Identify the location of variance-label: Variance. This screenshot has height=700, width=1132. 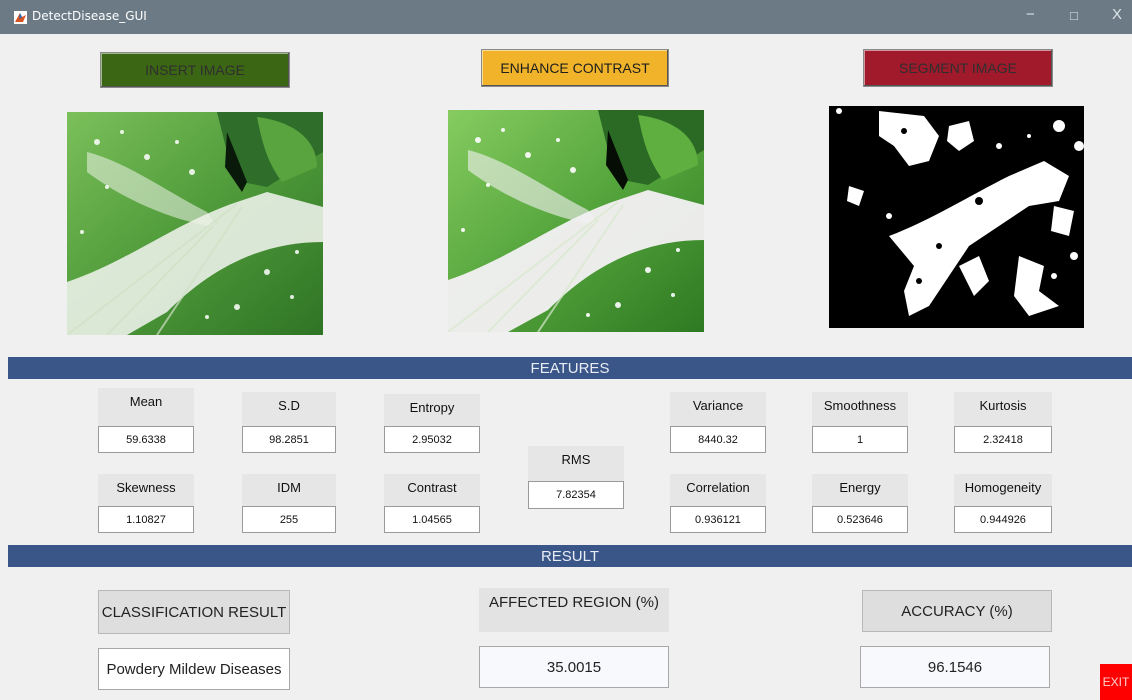
(718, 411).